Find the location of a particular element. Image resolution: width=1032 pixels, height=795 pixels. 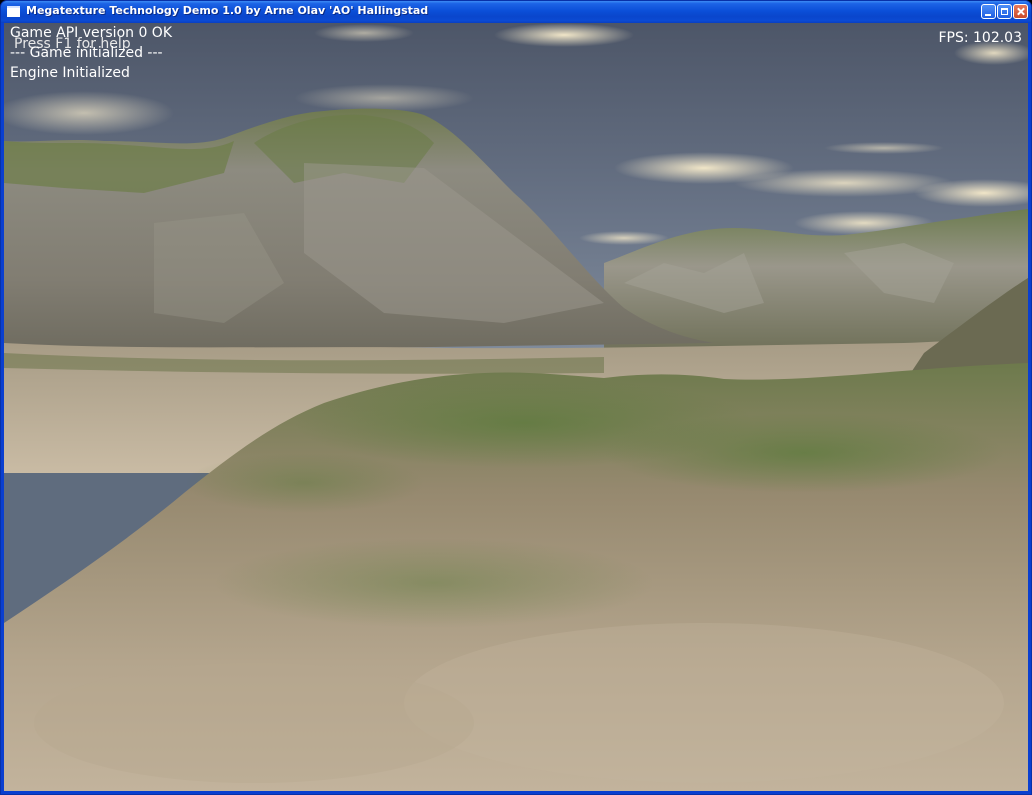

maximize-icon is located at coordinates (1004, 11).